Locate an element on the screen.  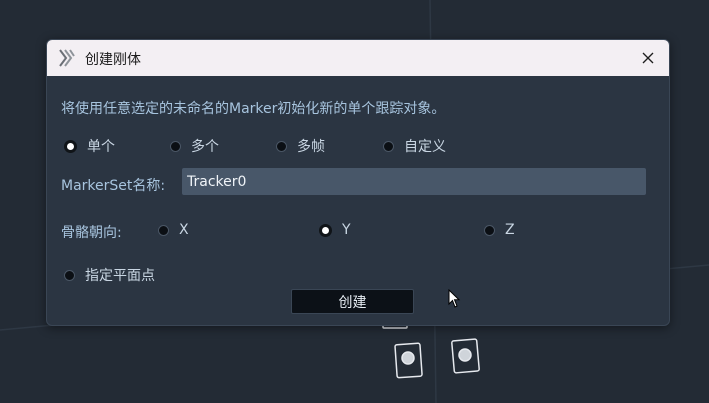
dialog-title: 创建刚体 is located at coordinates (113, 60).